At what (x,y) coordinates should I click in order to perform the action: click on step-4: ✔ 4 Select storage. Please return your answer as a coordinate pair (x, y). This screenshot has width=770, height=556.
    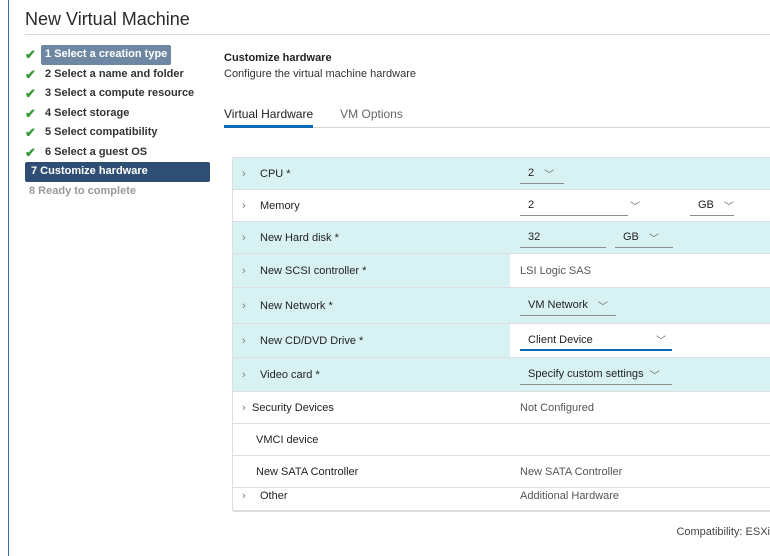
    Looking at the image, I should click on (117, 114).